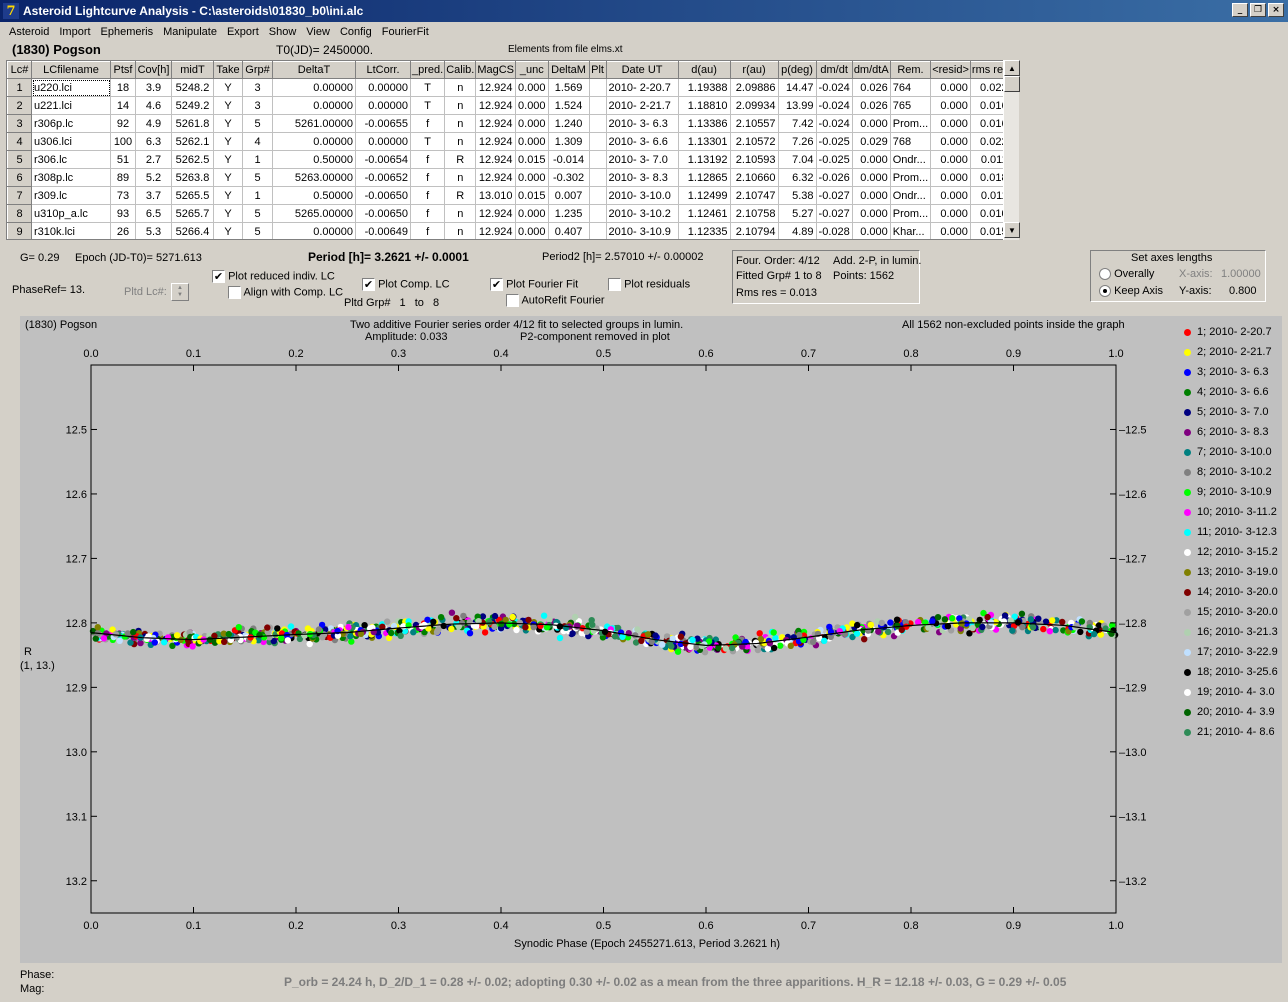 The image size is (1288, 1002). What do you see at coordinates (123, 87) in the screenshot?
I see `table-cell: 18` at bounding box center [123, 87].